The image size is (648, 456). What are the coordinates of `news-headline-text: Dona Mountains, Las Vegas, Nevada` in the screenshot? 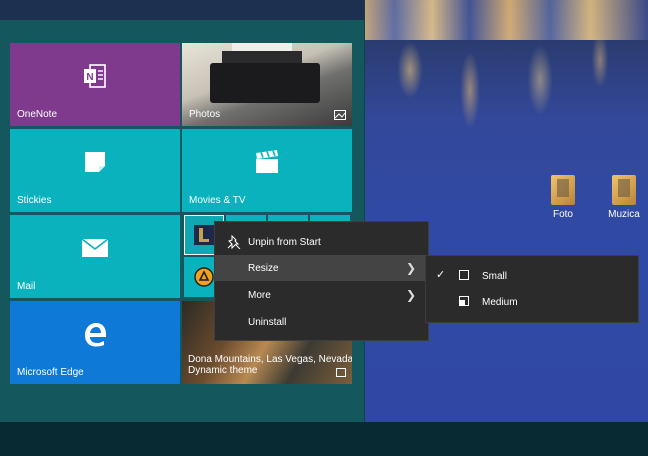 It's located at (270, 359).